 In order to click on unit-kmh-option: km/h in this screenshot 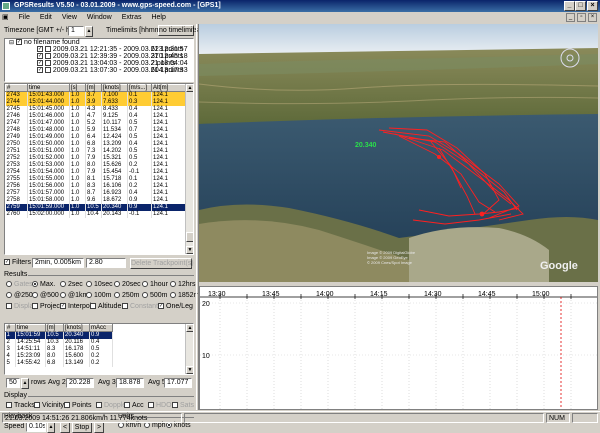, I will do `click(129, 426)`.